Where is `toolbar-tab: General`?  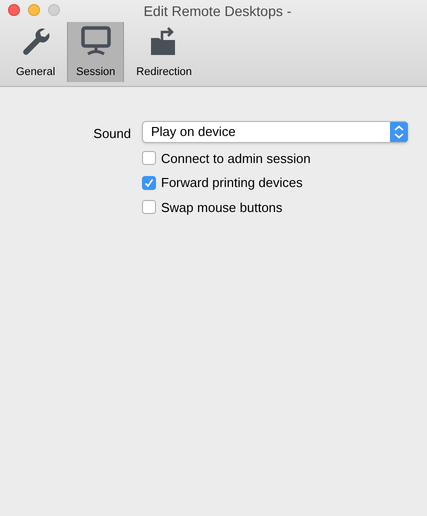 toolbar-tab: General is located at coordinates (36, 52).